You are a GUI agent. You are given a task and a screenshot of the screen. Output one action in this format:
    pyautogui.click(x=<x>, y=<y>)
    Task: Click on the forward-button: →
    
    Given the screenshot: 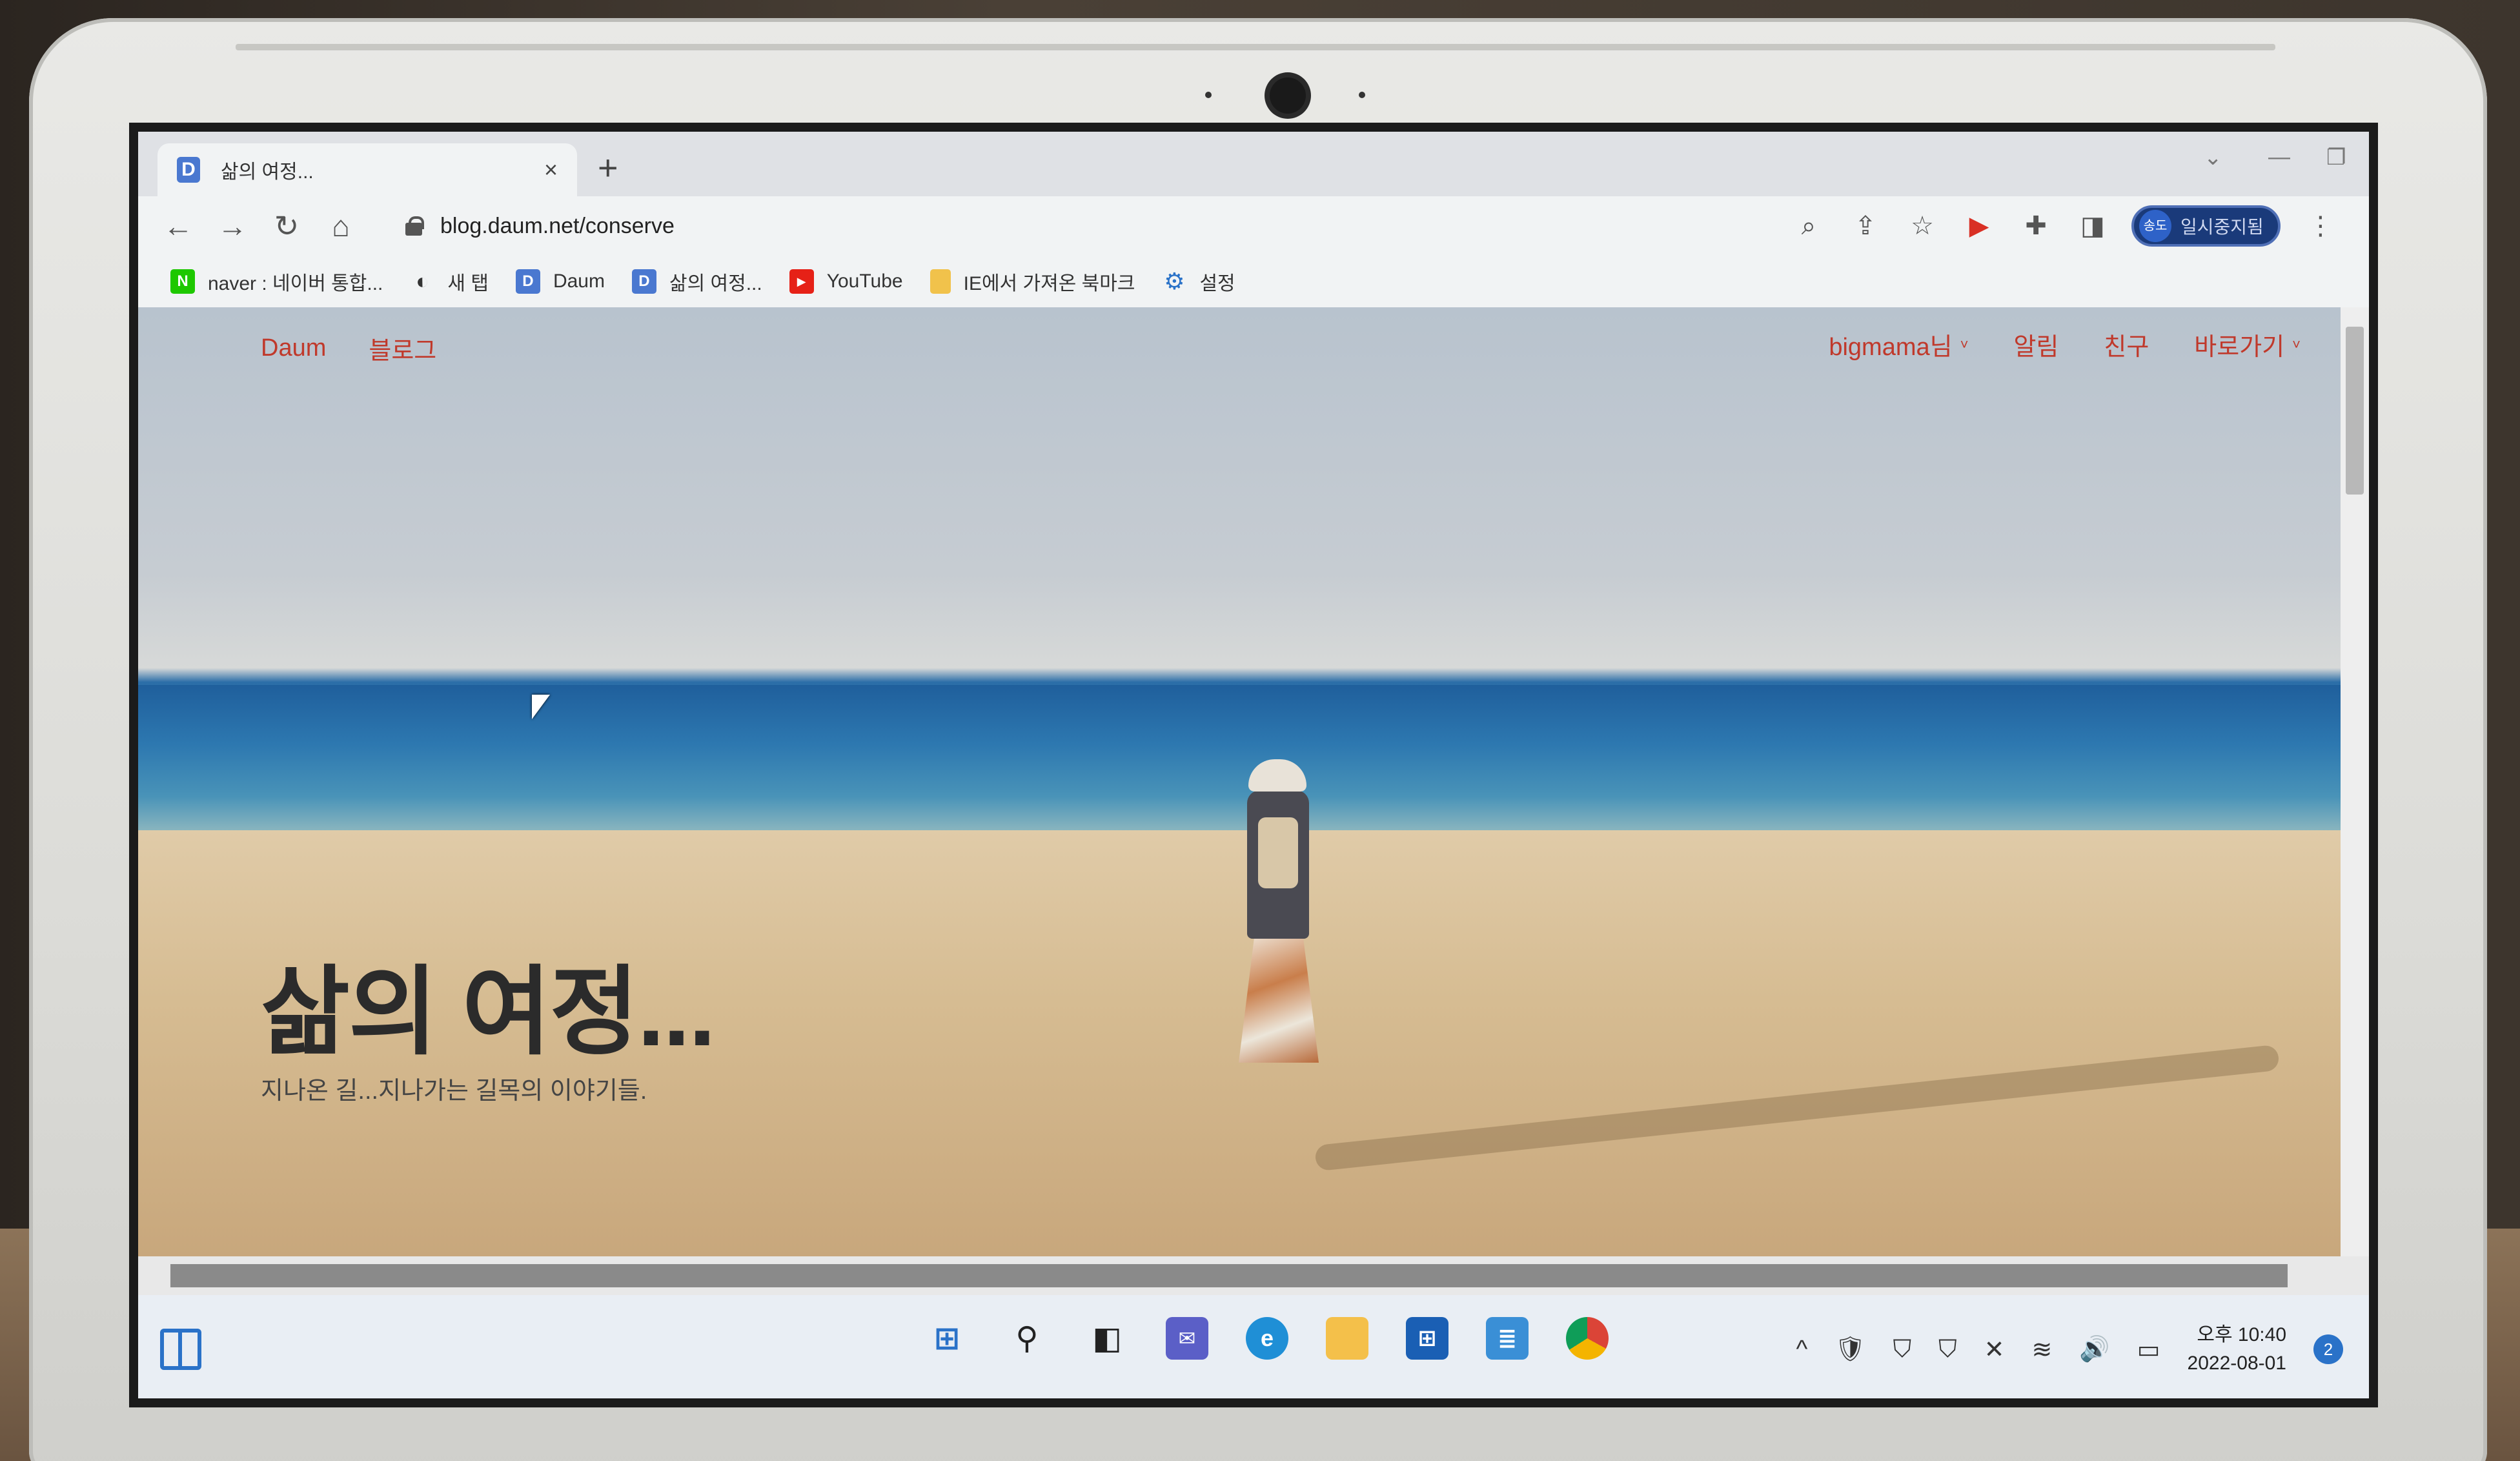 What is the action you would take?
    pyautogui.click(x=232, y=226)
    